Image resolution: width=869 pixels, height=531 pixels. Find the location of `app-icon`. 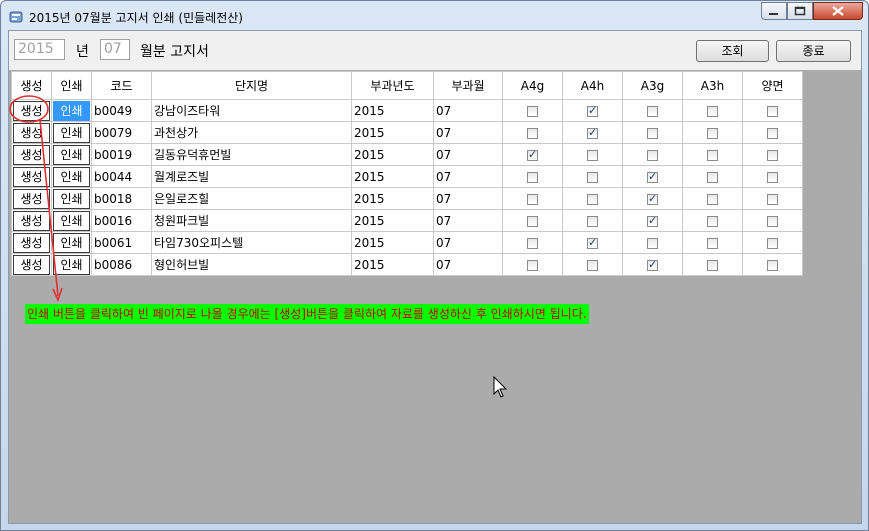

app-icon is located at coordinates (16, 17).